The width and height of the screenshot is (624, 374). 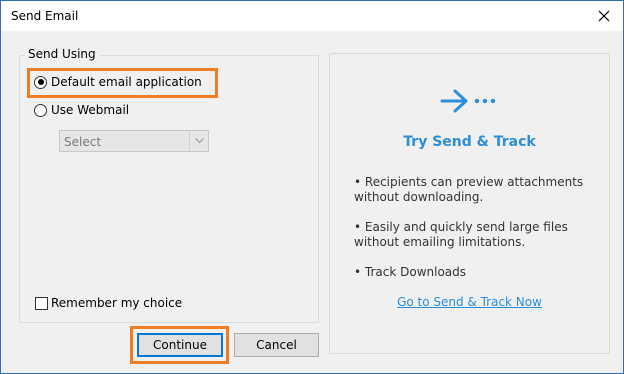 I want to click on webmail-select: Select, so click(x=134, y=141).